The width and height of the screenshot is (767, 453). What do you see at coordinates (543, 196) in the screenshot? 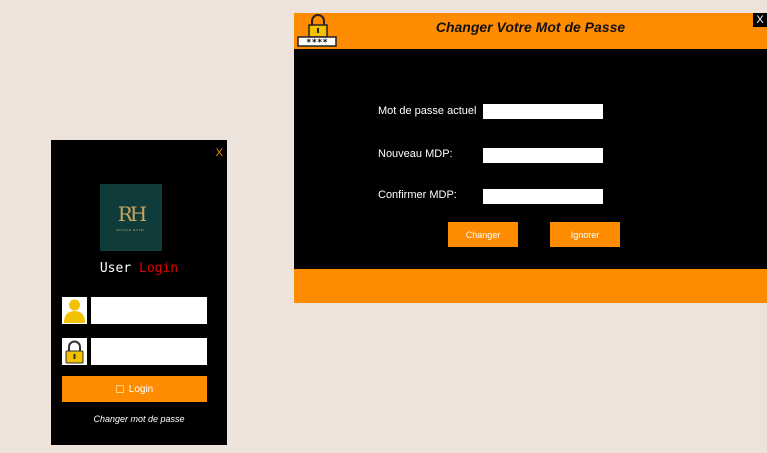
I see `confirm-password-input` at bounding box center [543, 196].